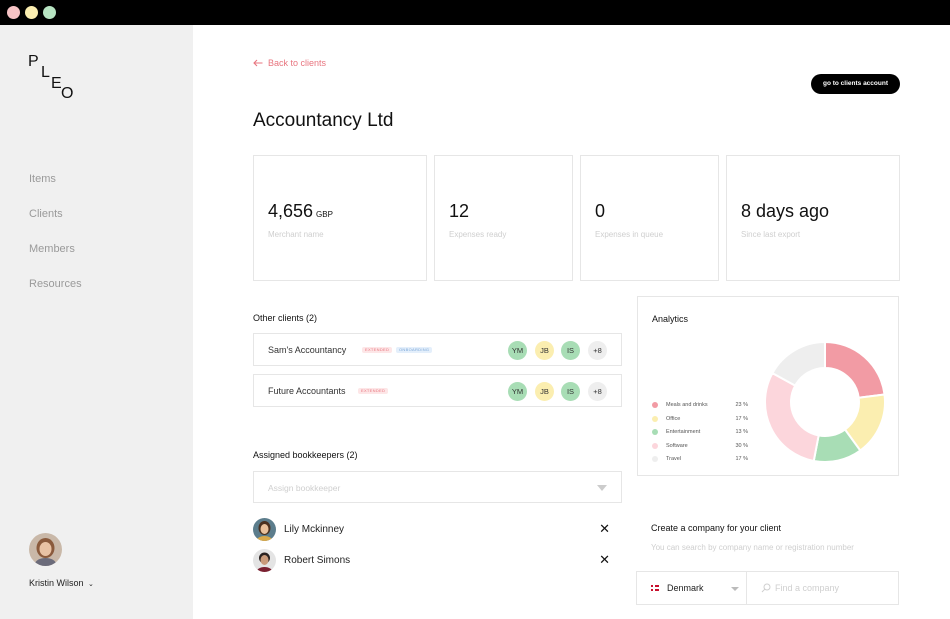  What do you see at coordinates (55, 284) in the screenshot?
I see `sidebar-item-resources: Resources` at bounding box center [55, 284].